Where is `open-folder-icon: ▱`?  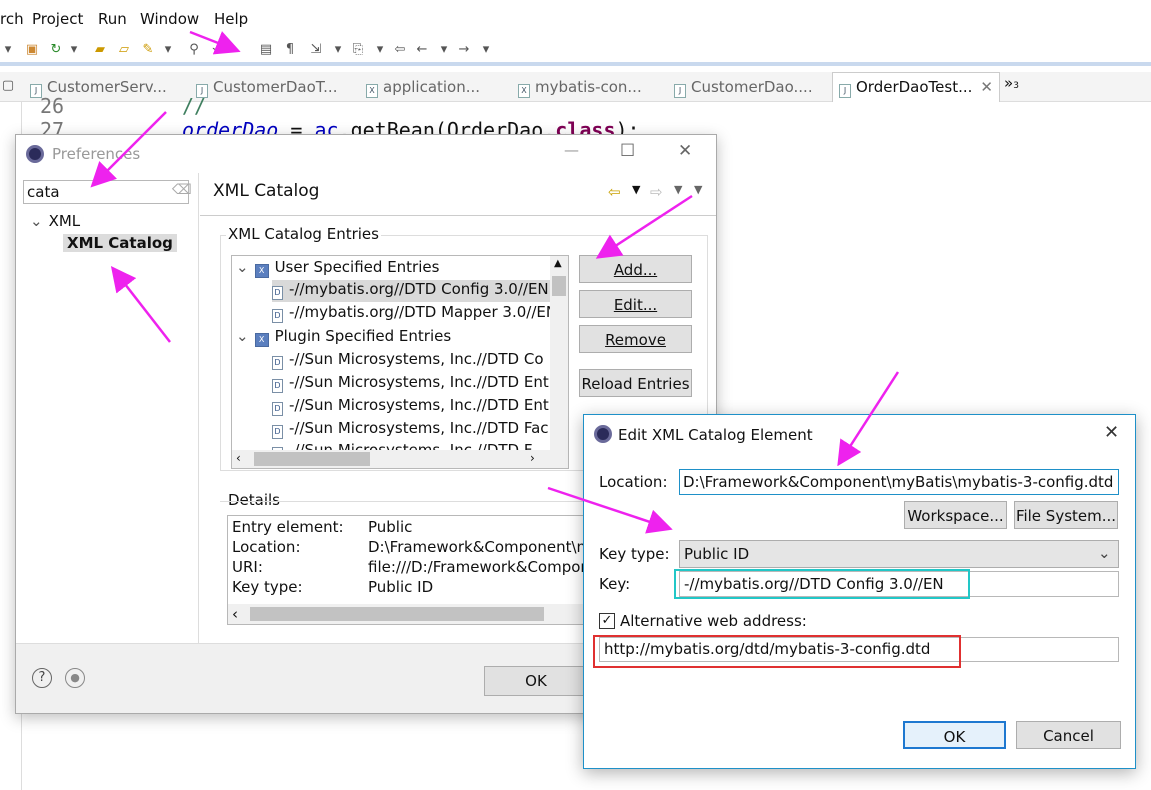
open-folder-icon: ▱ is located at coordinates (124, 50).